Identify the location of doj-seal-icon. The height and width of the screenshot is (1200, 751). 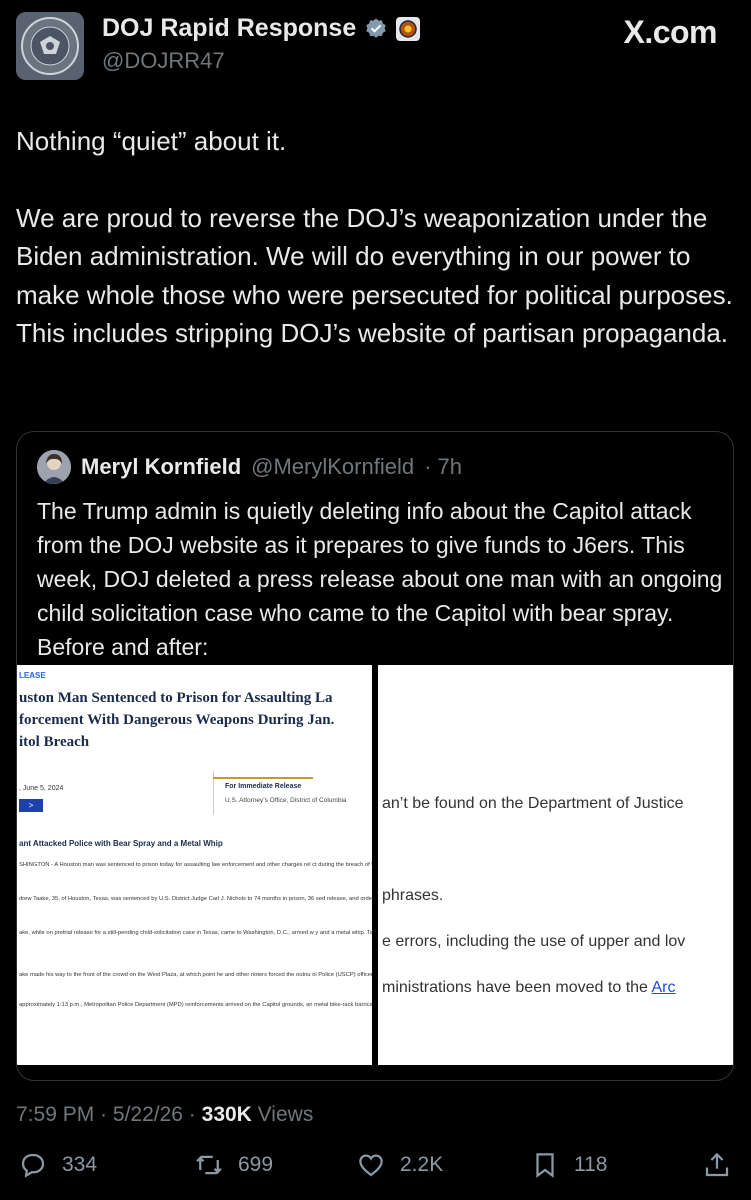
(50, 46).